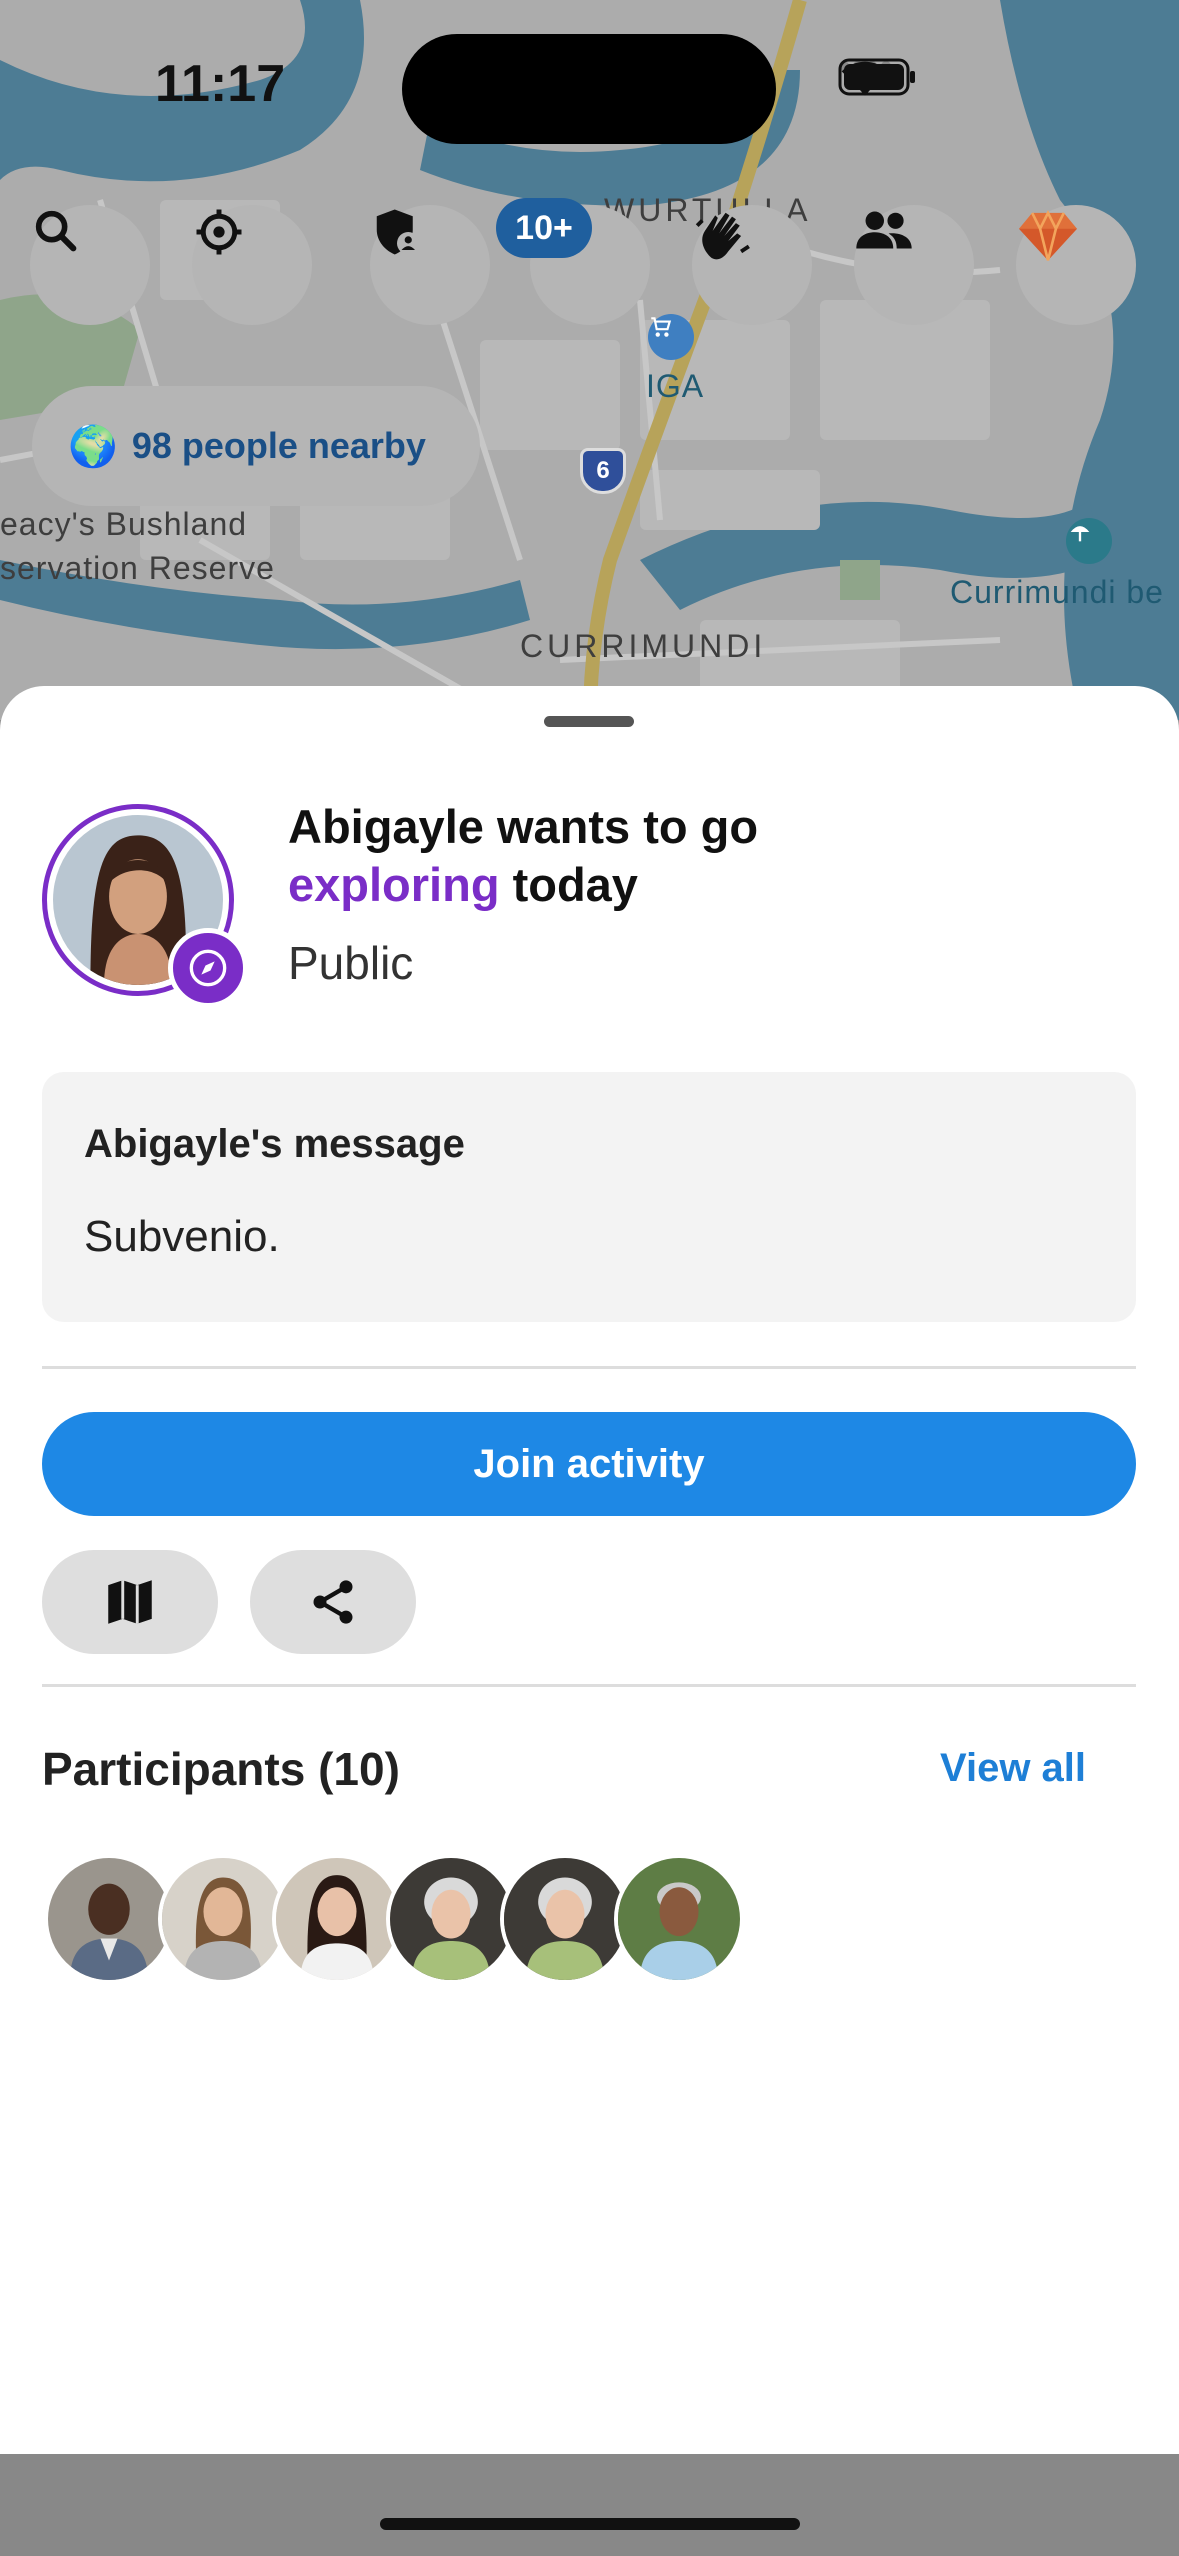 The height and width of the screenshot is (2556, 1179). What do you see at coordinates (1048, 235) in the screenshot?
I see `gem-icon` at bounding box center [1048, 235].